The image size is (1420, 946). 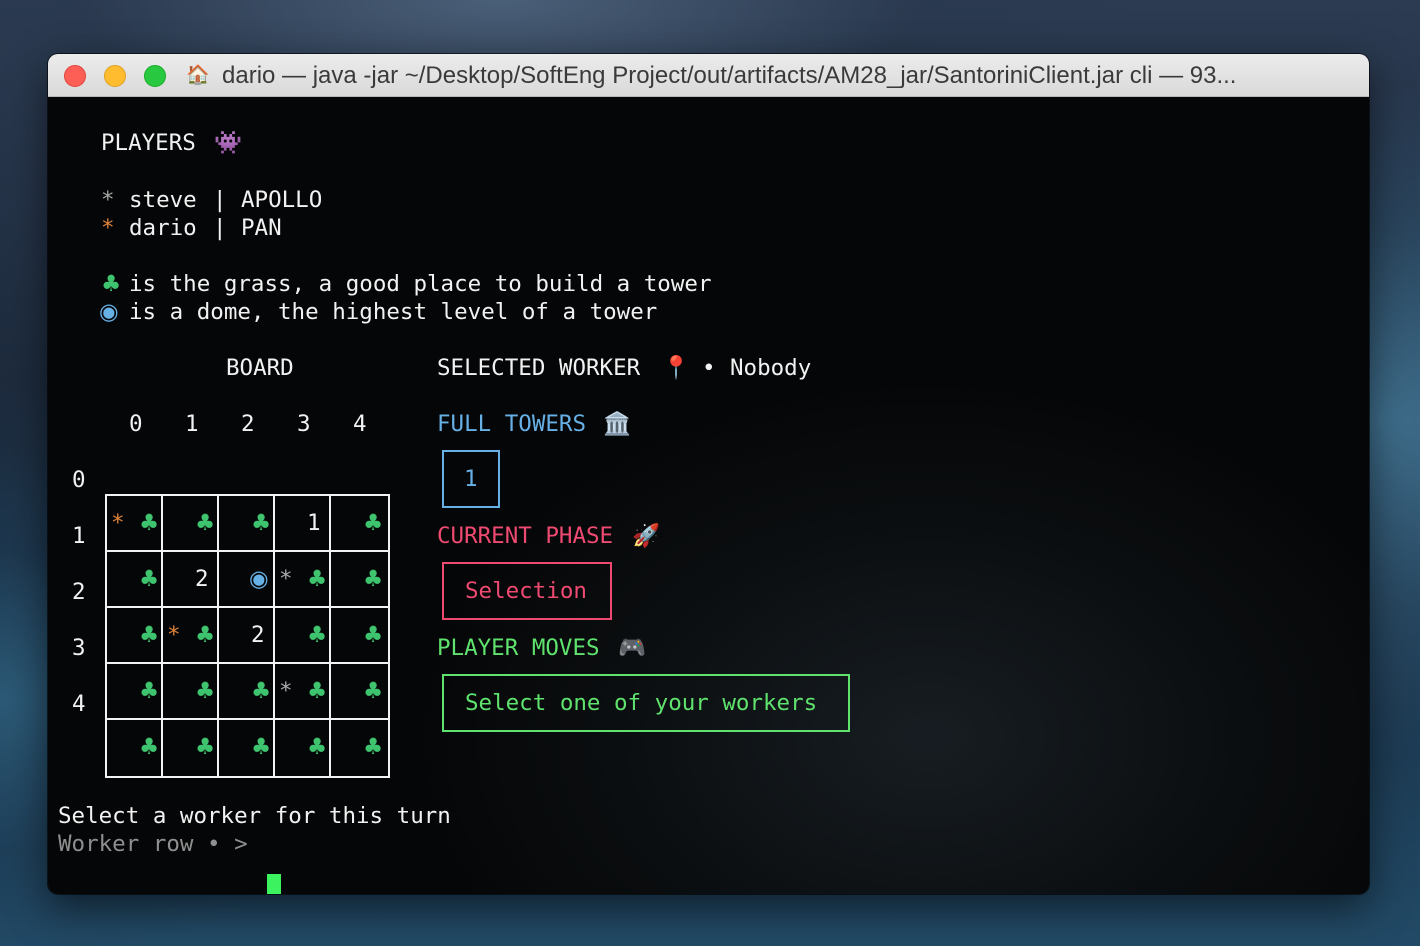 What do you see at coordinates (247, 580) in the screenshot?
I see `board-cell: ◉` at bounding box center [247, 580].